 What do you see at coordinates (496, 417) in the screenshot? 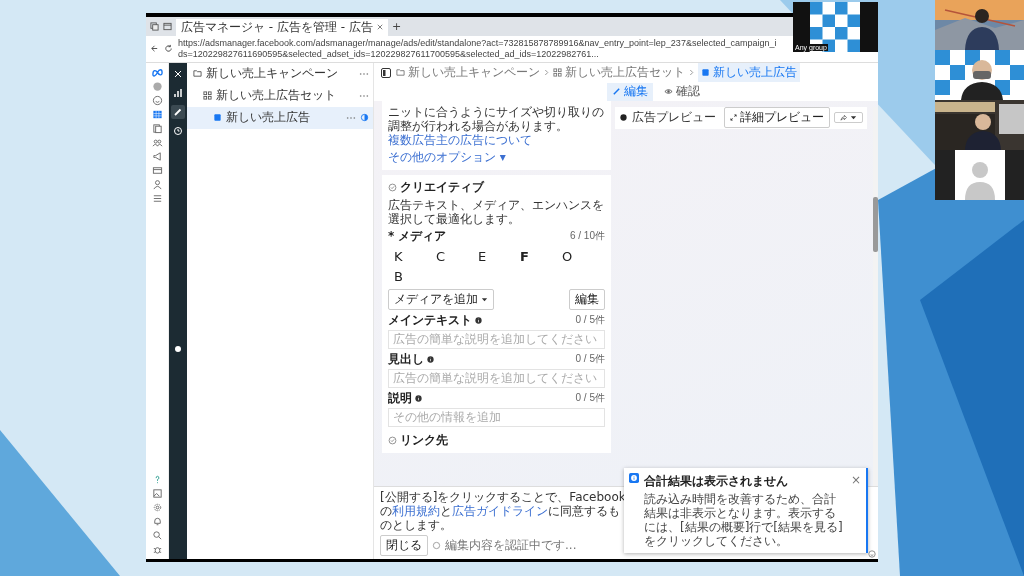
I see `text-input: その他の情報を追加` at bounding box center [496, 417].